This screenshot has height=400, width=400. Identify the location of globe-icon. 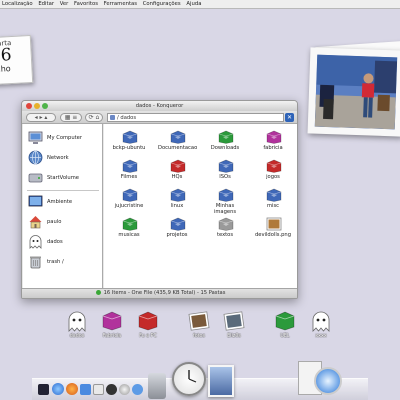
(35, 157).